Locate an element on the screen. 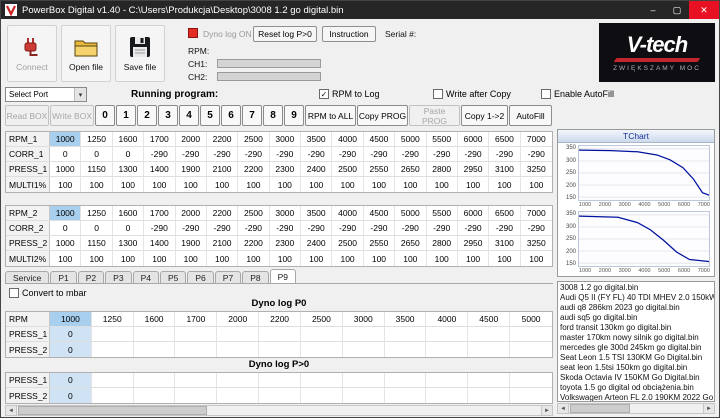  table-cell: 2800 is located at coordinates (442, 169).